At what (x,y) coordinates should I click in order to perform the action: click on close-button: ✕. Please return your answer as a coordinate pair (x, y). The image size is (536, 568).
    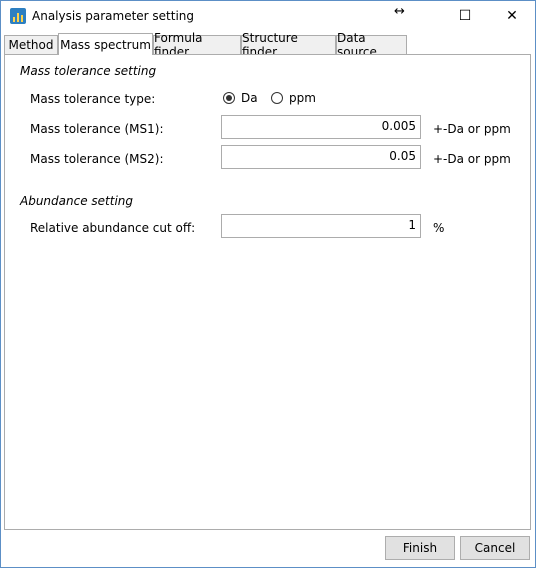
    Looking at the image, I should click on (512, 16).